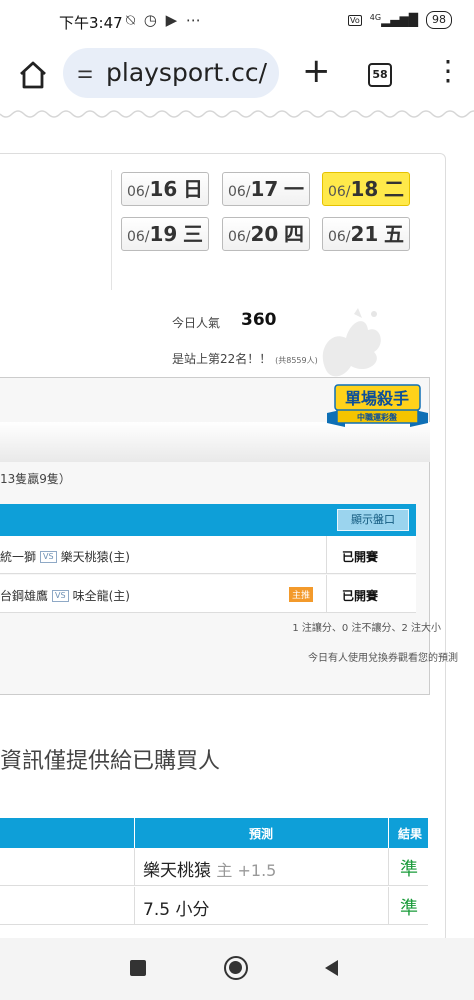  What do you see at coordinates (222, 359) in the screenshot?
I see `rank-label: 是站上第22名！！` at bounding box center [222, 359].